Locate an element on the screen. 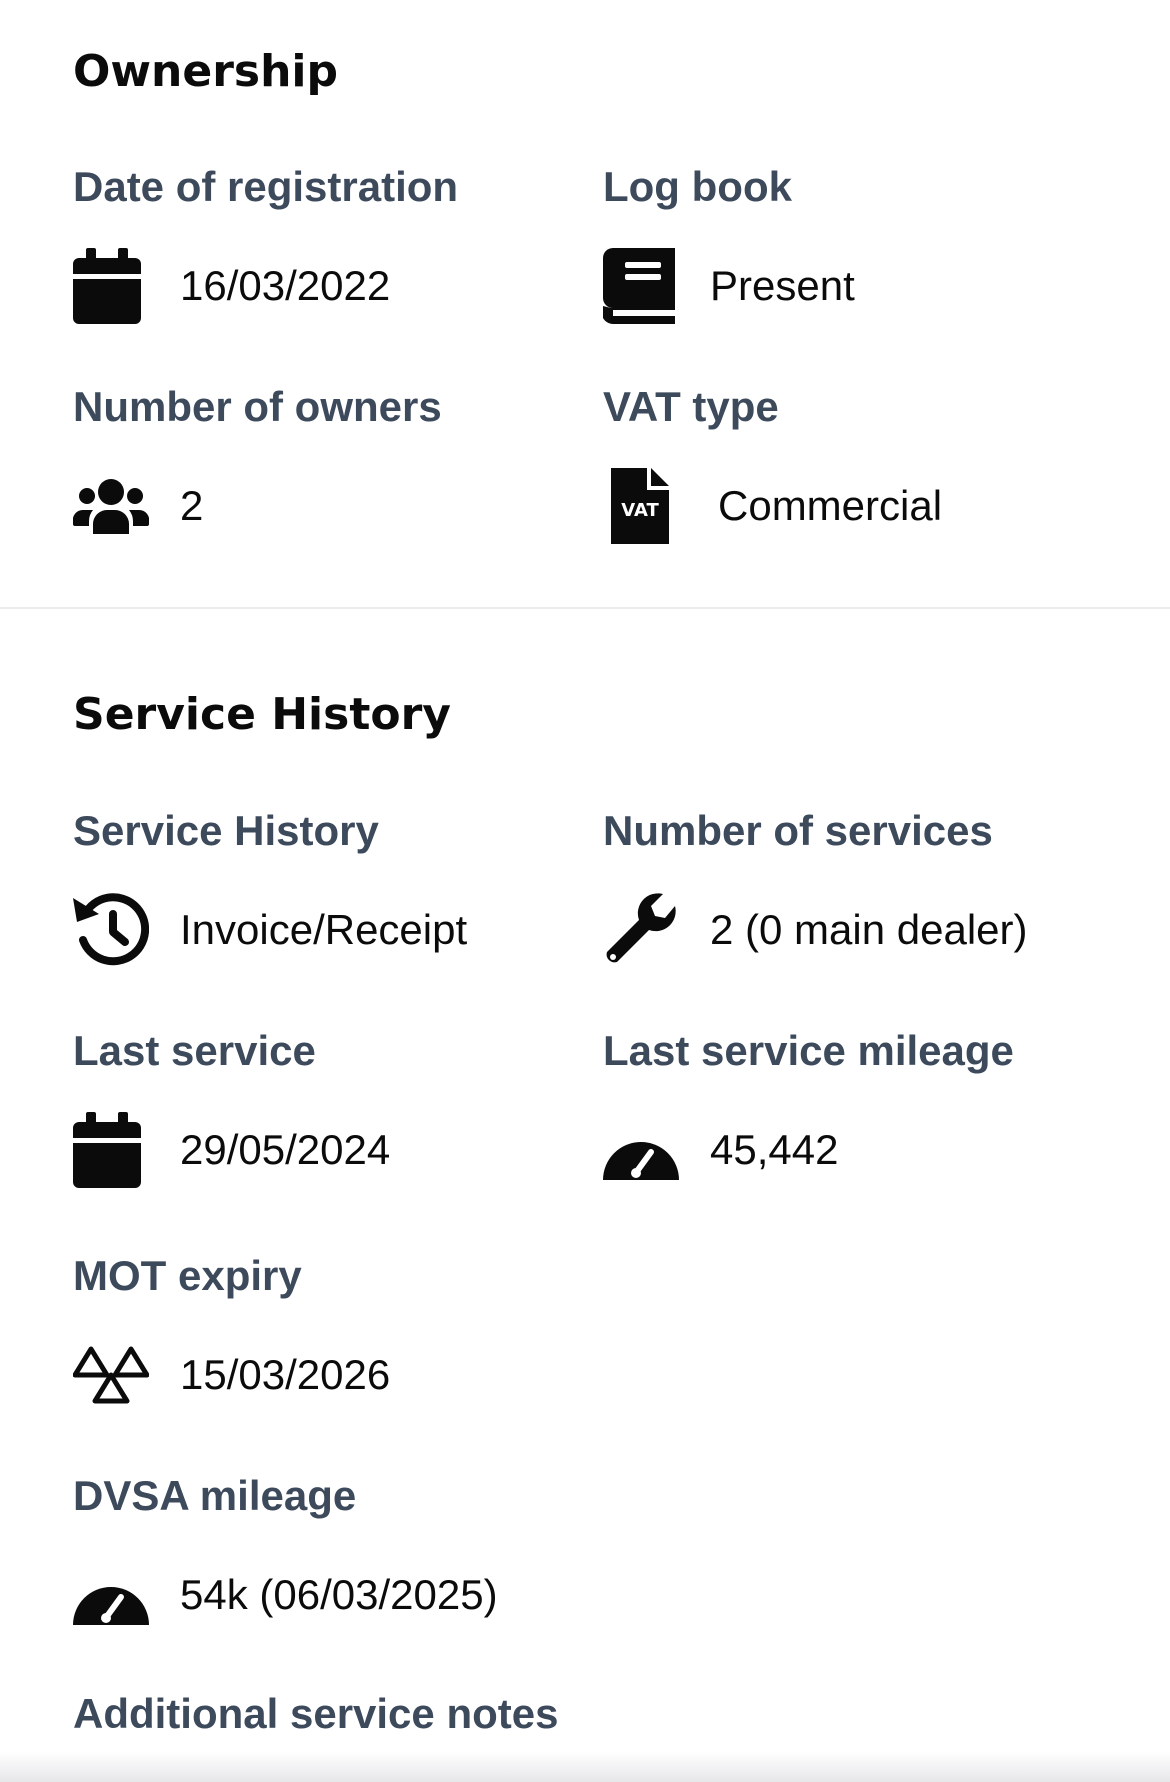  field-date-of-registration: Date of registration 16/03/2022 is located at coordinates (308, 243).